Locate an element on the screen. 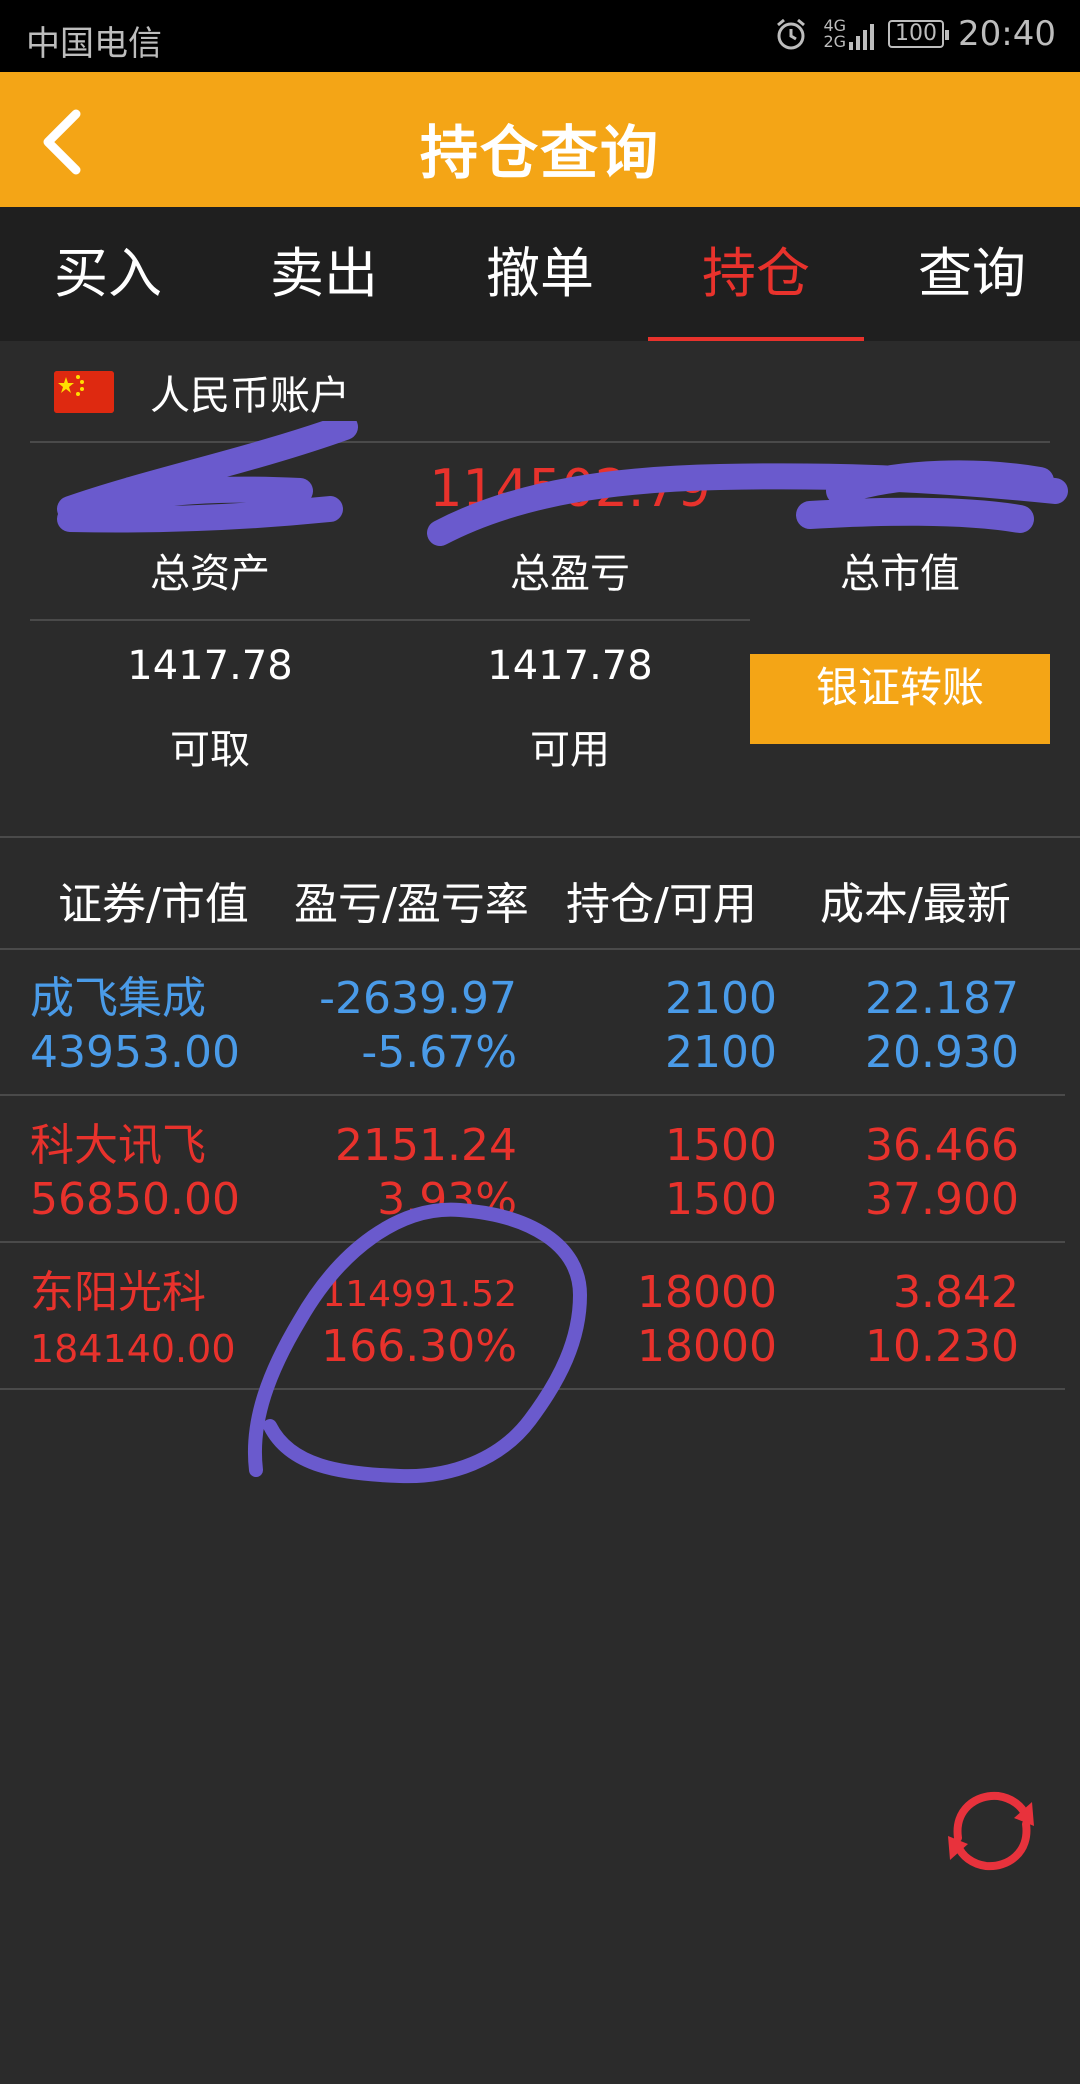 The width and height of the screenshot is (1080, 2084). tab-query: 查询 is located at coordinates (972, 274).